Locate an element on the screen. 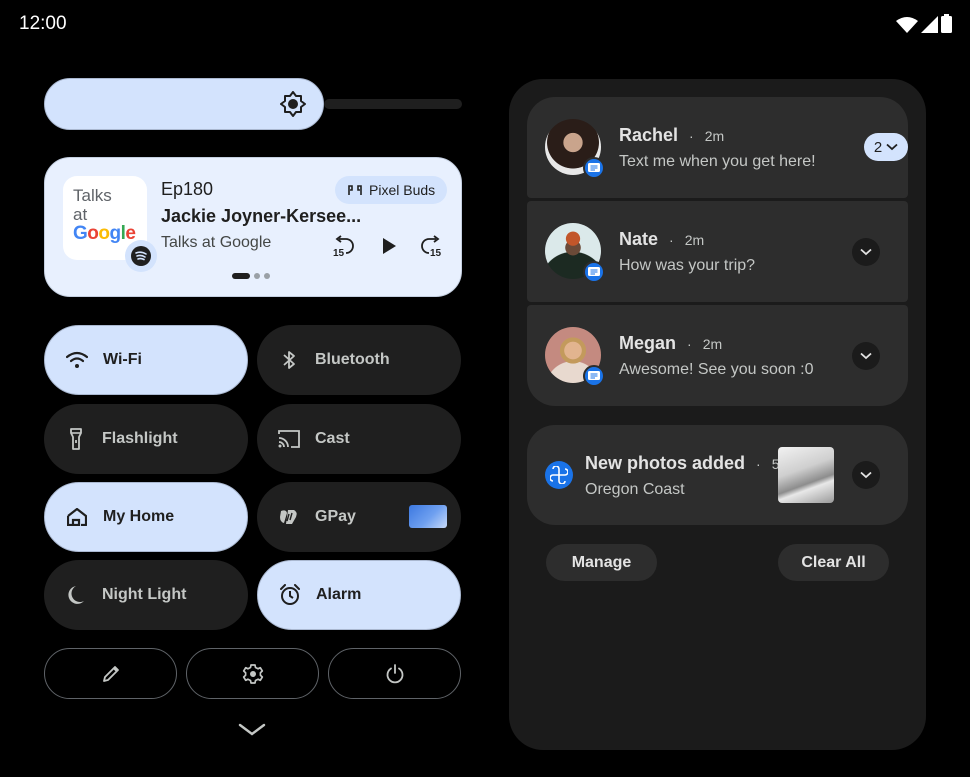 The width and height of the screenshot is (970, 777). collapse-button is located at coordinates (252, 732).